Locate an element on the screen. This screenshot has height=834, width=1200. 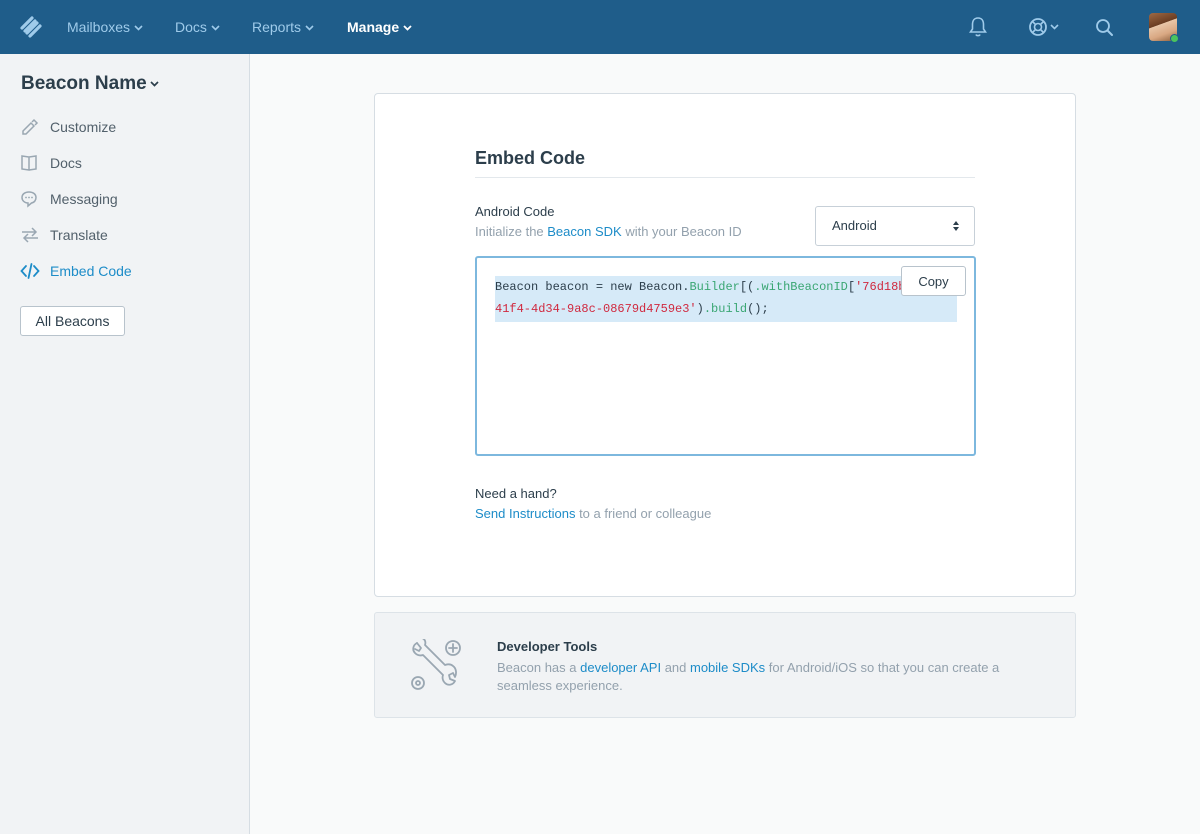
send-instructions-after: to a friend or colleague is located at coordinates (643, 513).